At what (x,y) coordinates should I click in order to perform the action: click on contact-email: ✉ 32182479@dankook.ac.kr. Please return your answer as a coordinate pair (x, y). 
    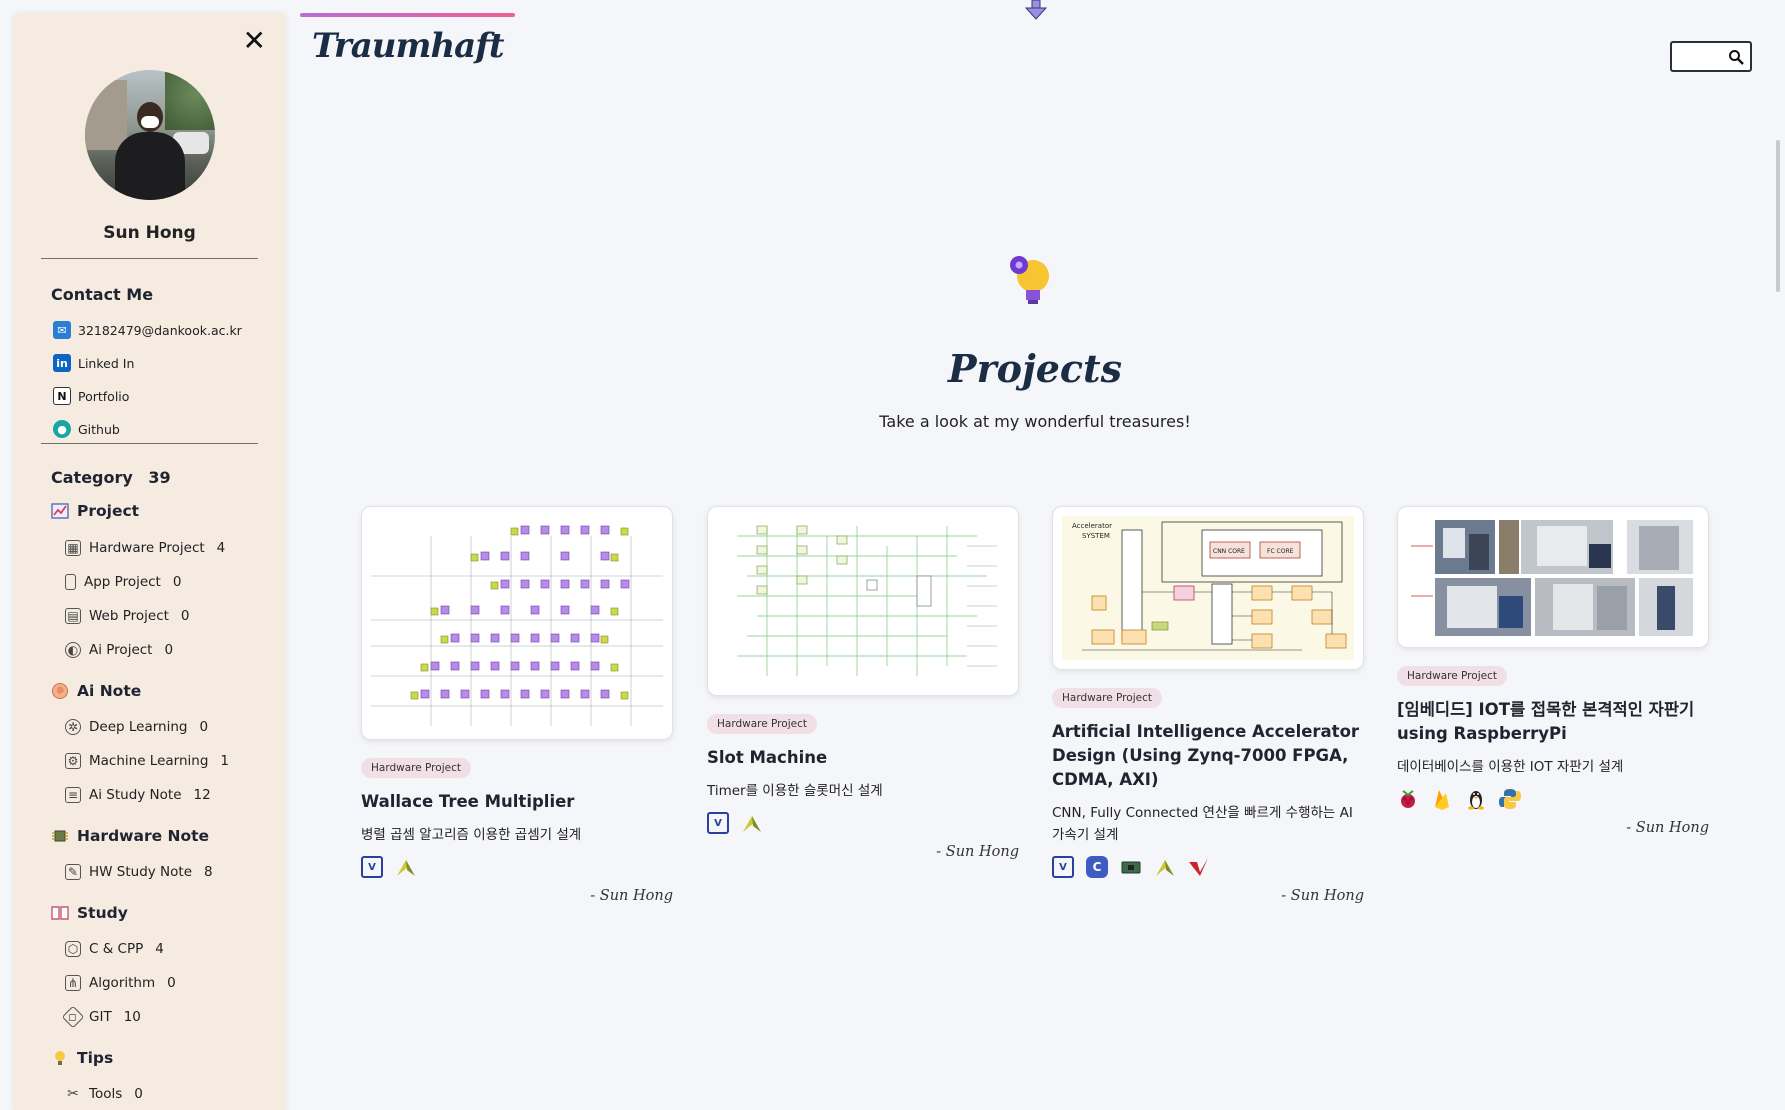
    Looking at the image, I should click on (147, 330).